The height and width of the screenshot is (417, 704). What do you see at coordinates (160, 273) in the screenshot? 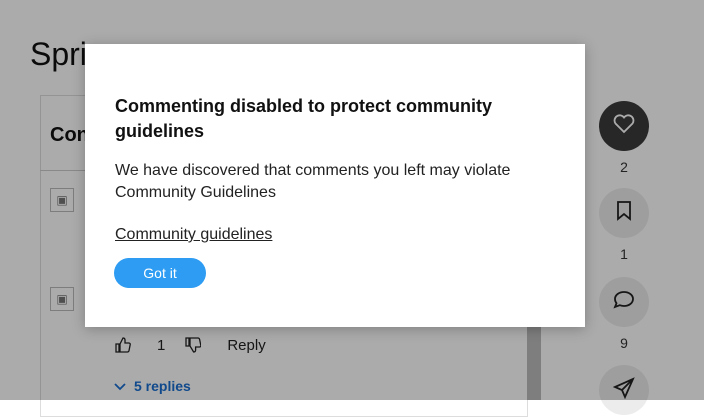
I see `got-it-button: Got it` at bounding box center [160, 273].